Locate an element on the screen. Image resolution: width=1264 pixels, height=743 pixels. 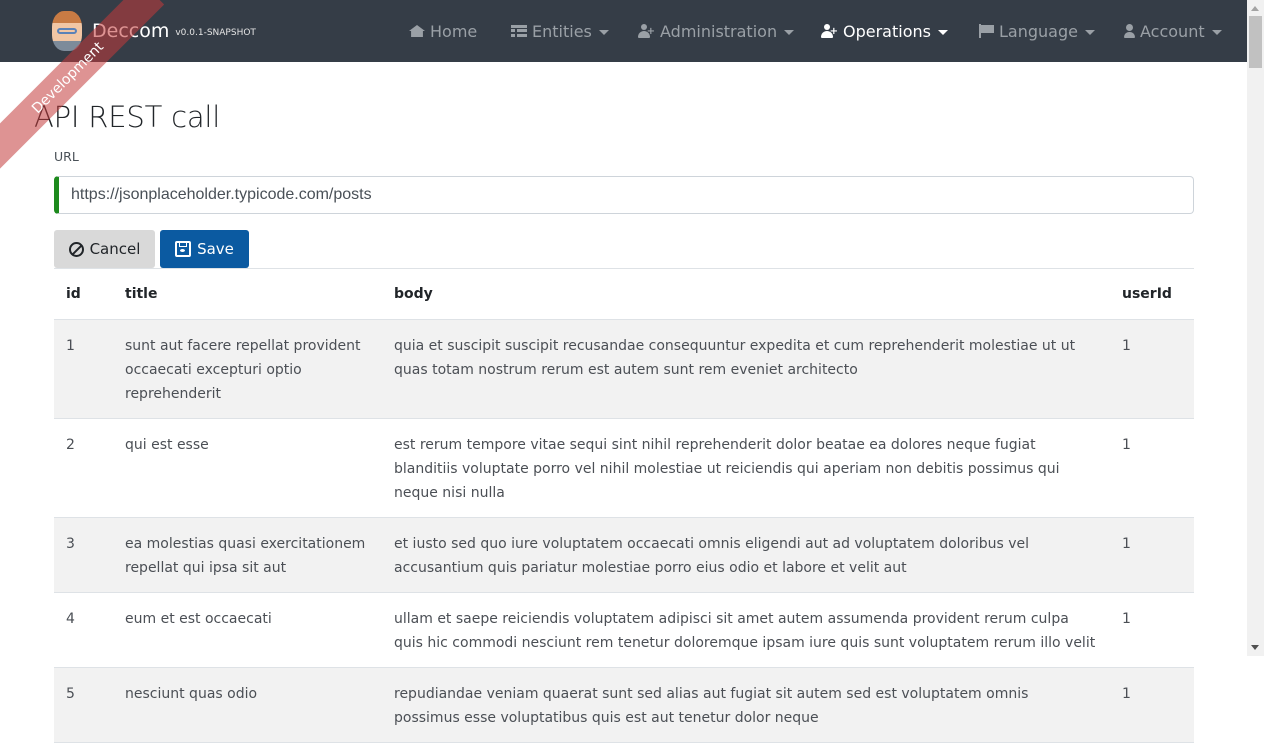
nav-operations: + Operations is located at coordinates (884, 31).